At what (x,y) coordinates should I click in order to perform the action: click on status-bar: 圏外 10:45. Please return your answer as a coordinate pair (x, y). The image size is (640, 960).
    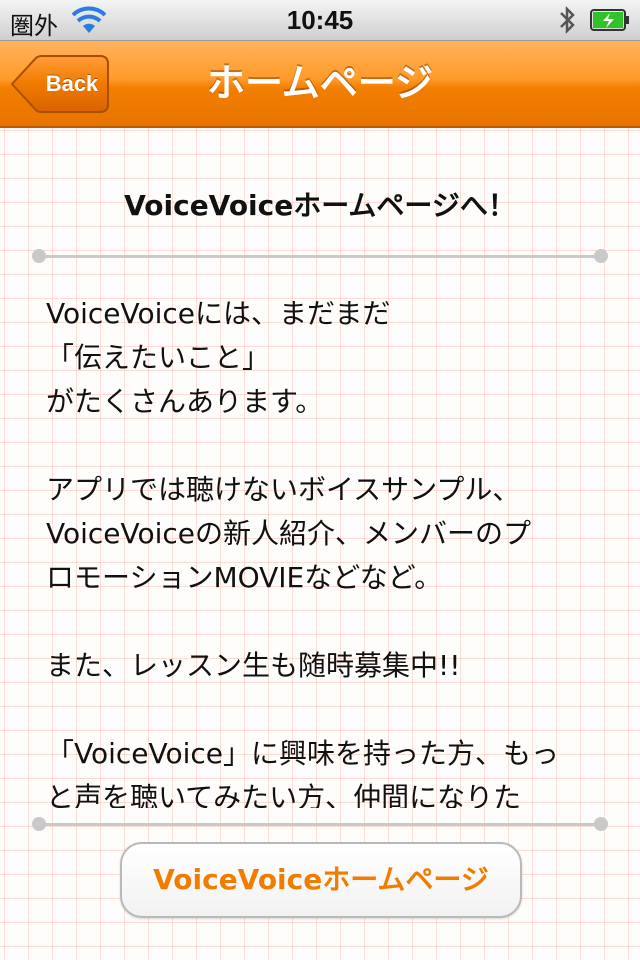
    Looking at the image, I should click on (320, 20).